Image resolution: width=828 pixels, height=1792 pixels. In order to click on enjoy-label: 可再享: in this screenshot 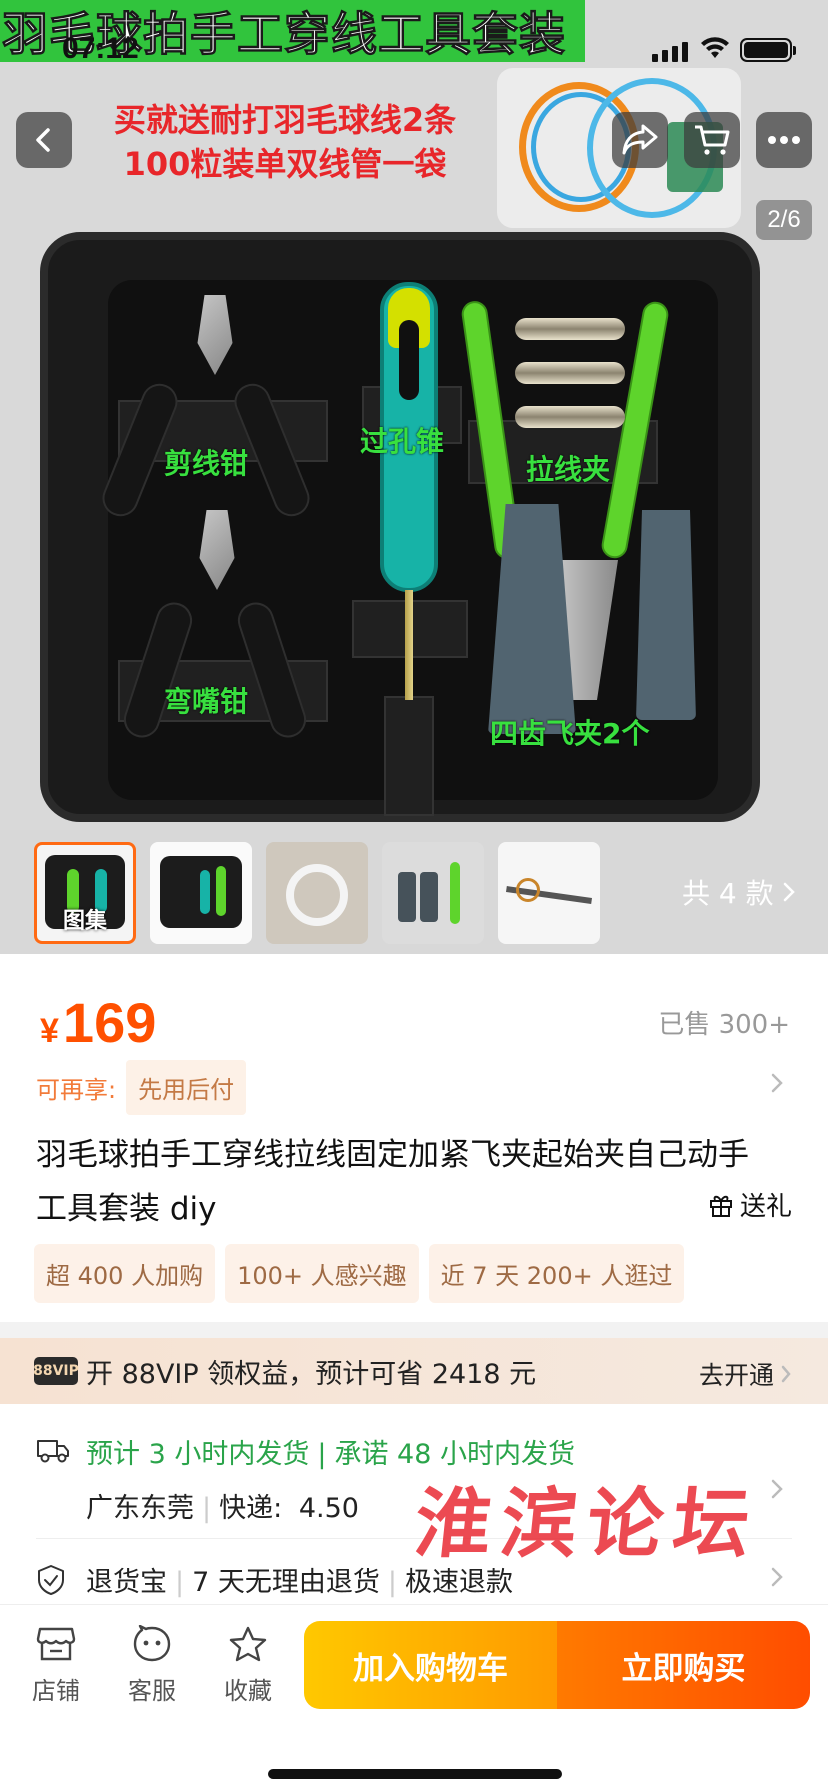, I will do `click(76, 1090)`.